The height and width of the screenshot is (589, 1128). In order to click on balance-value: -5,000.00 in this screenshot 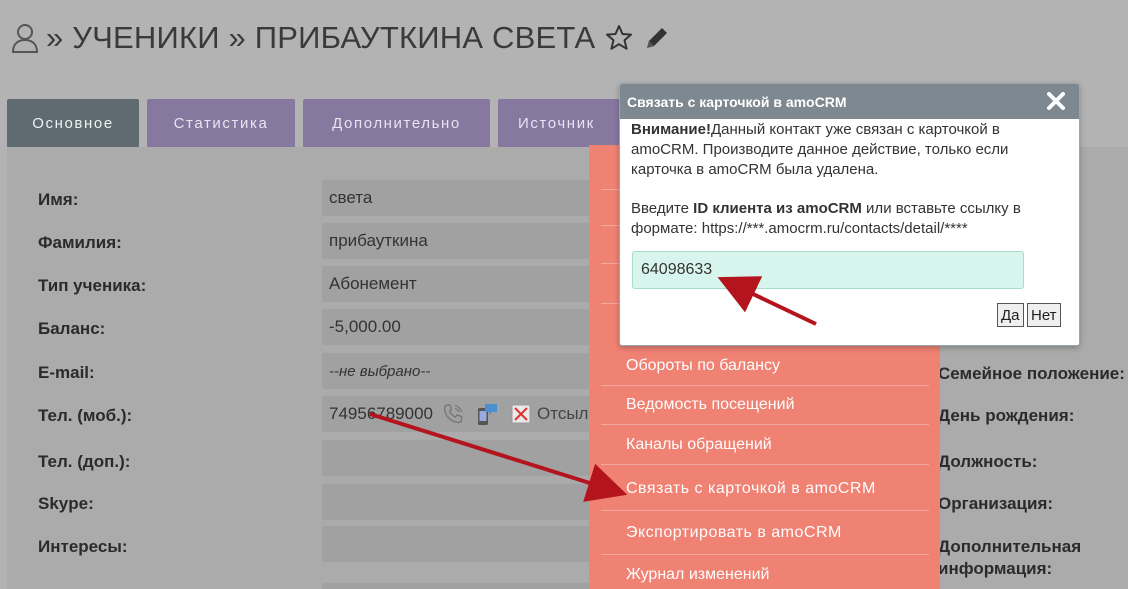, I will do `click(365, 326)`.